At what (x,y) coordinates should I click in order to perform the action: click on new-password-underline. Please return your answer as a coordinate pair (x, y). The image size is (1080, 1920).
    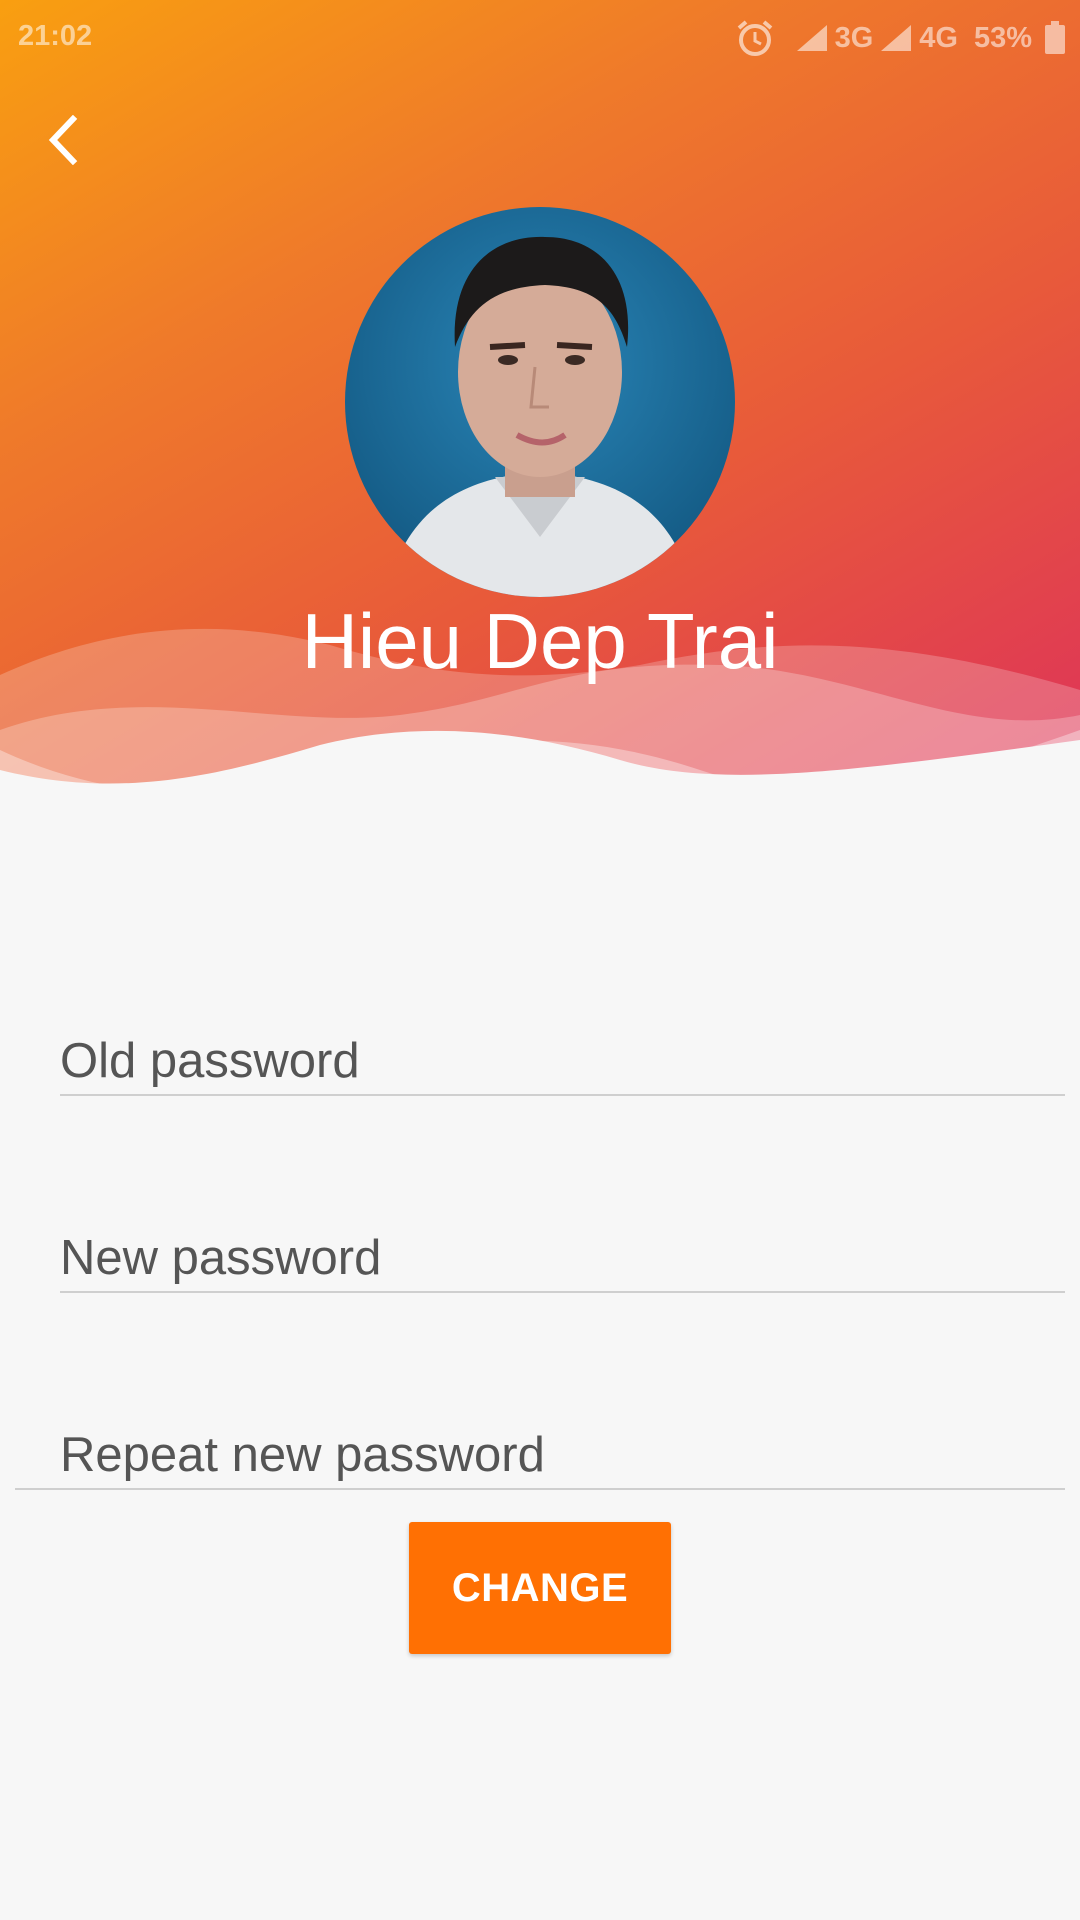
    Looking at the image, I should click on (562, 1292).